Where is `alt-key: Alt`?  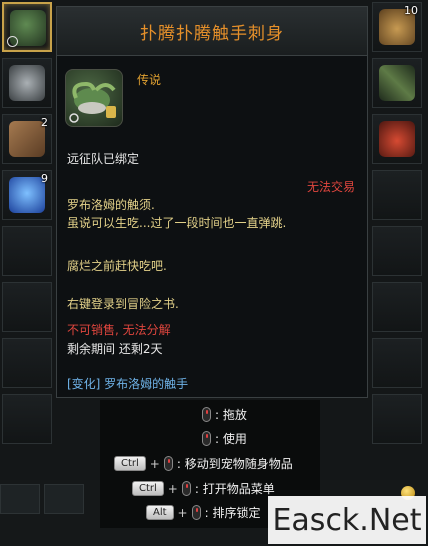
alt-key: Alt is located at coordinates (160, 512).